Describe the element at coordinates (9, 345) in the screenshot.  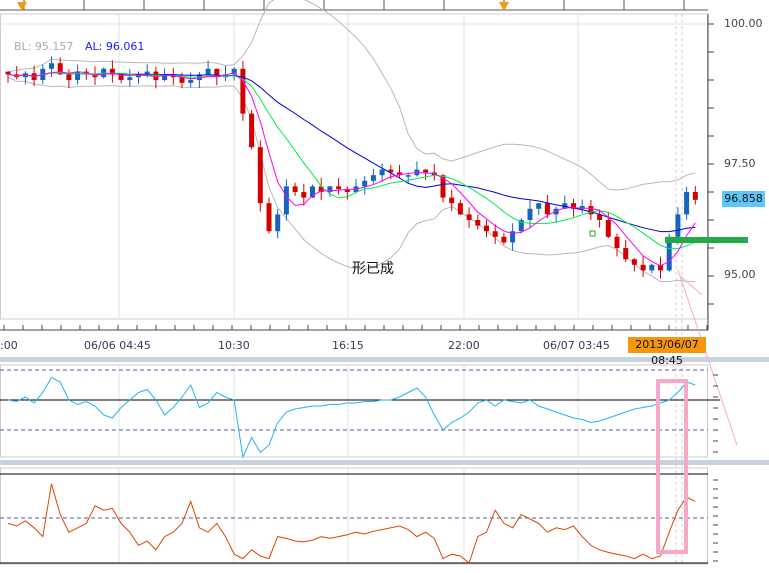
I see `time-label: :00` at that location.